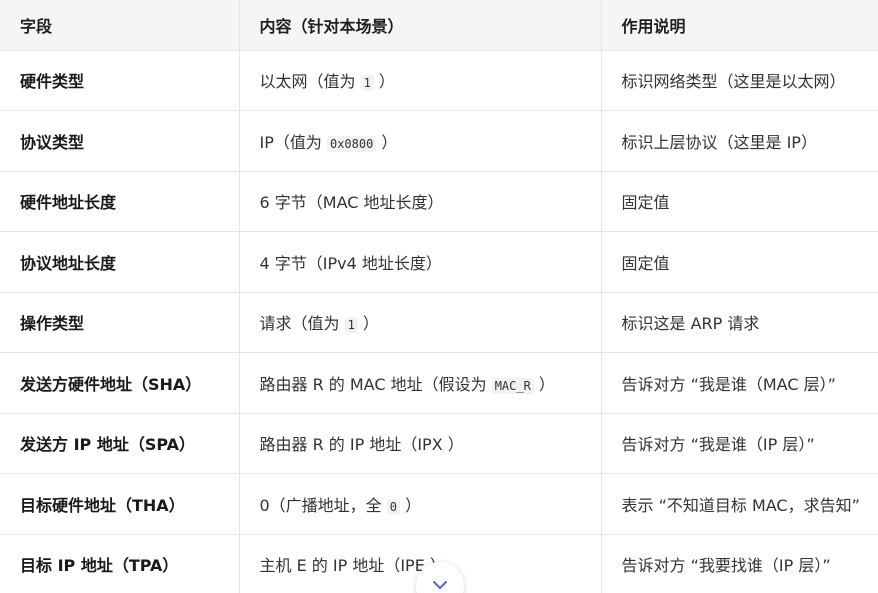  I want to click on field-cell: 目标 IP 地址（TPA）, so click(119, 563).